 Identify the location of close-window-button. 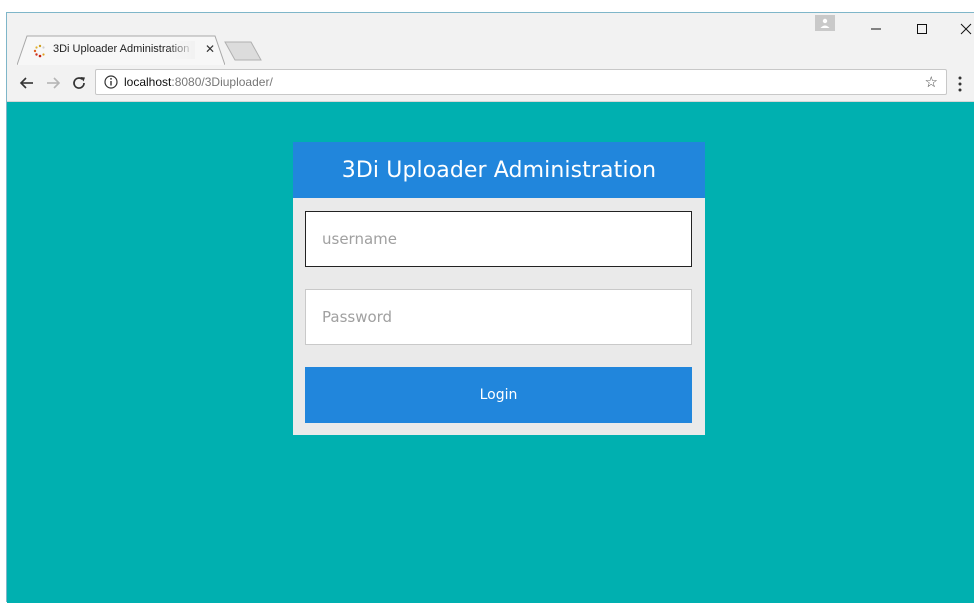
(958, 29).